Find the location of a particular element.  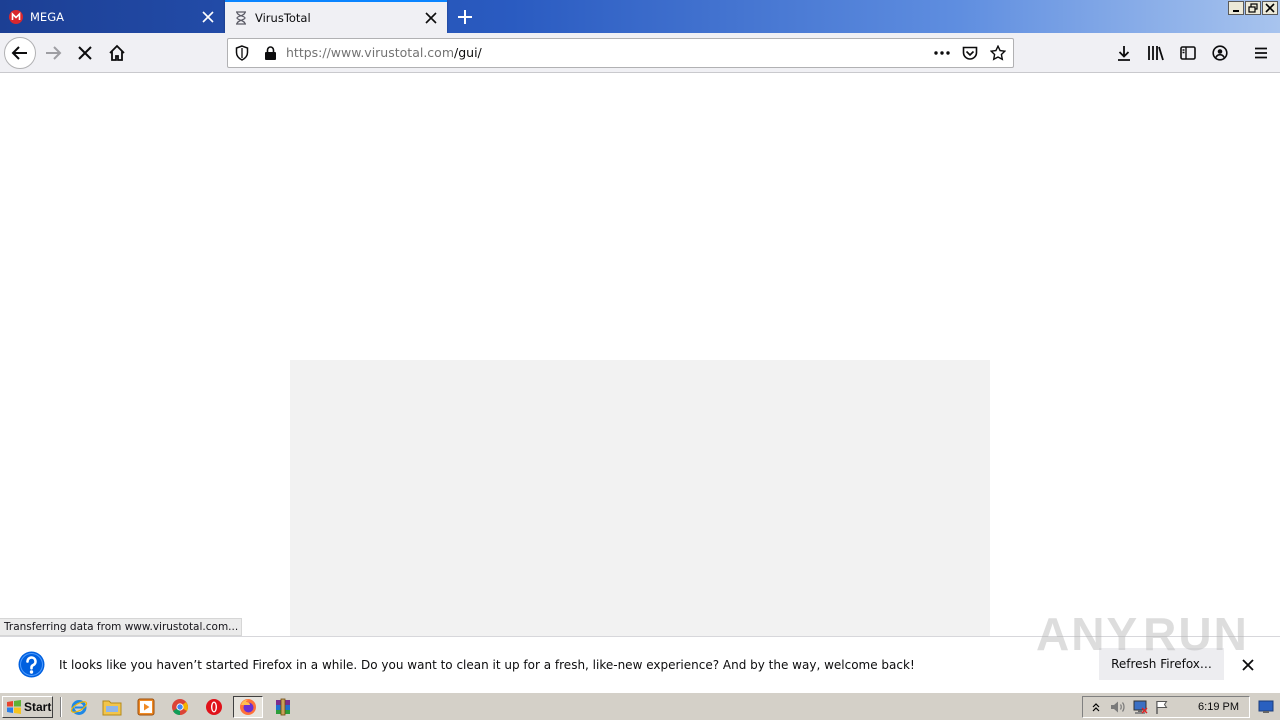

downloads-button is located at coordinates (1124, 53).